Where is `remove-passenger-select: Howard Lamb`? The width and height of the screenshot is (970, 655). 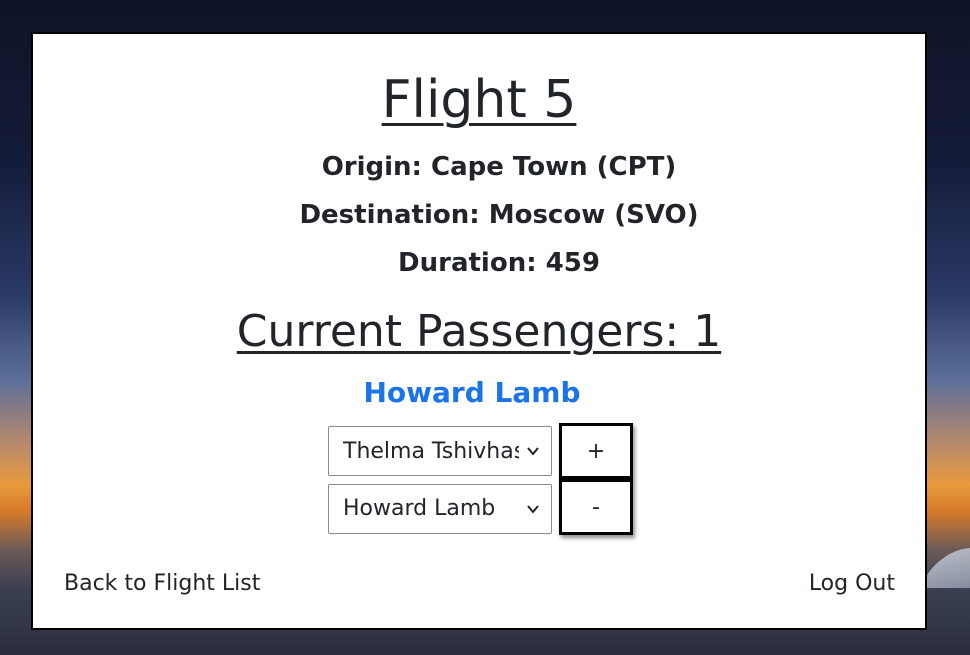 remove-passenger-select: Howard Lamb is located at coordinates (440, 508).